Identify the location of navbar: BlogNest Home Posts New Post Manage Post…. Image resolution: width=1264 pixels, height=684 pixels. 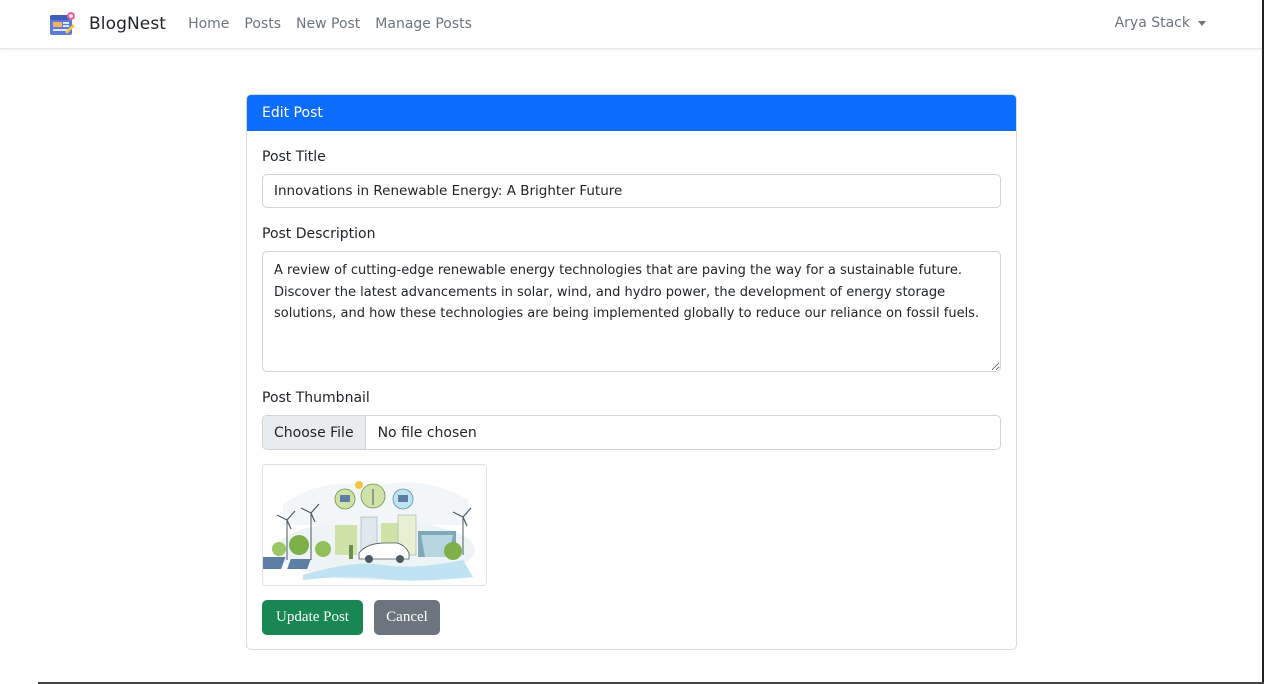
(631, 24).